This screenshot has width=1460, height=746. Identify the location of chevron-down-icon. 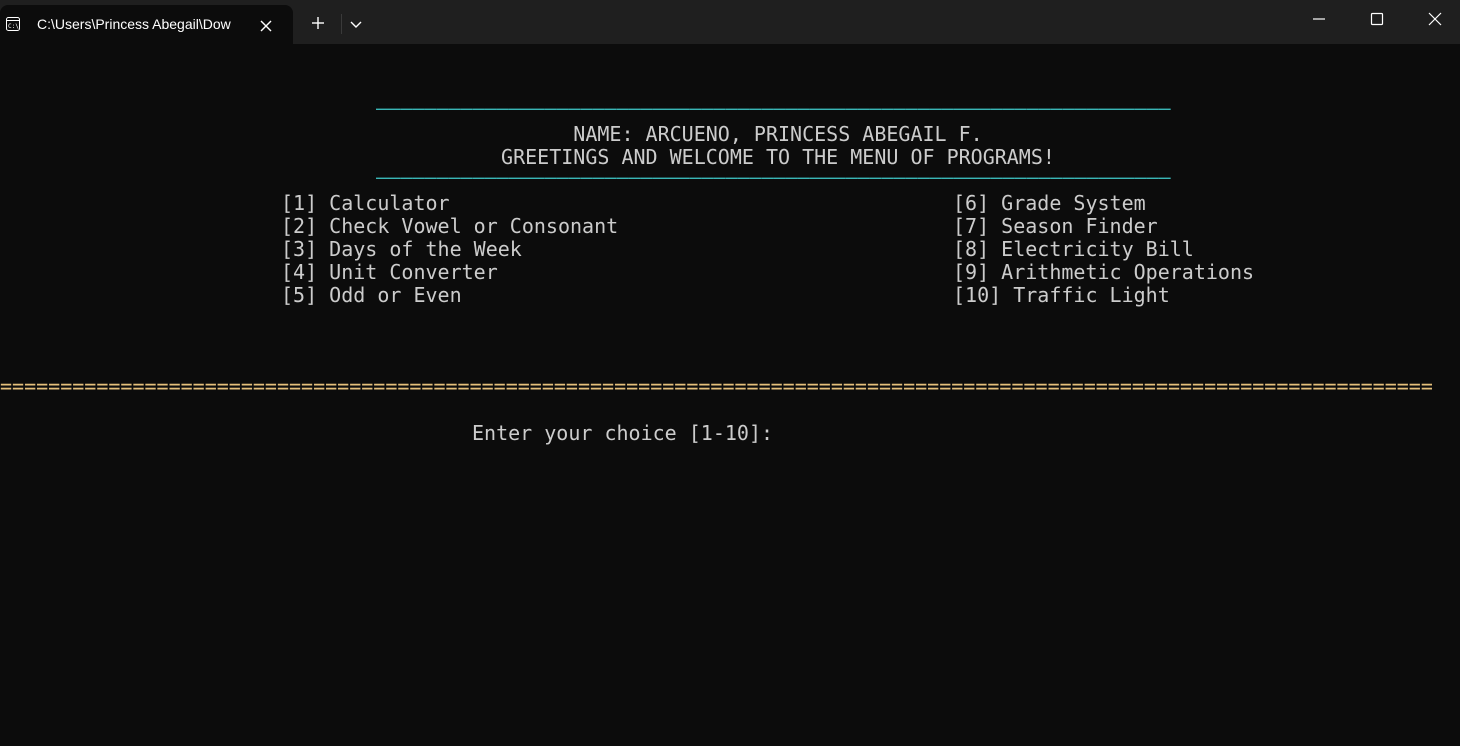
(356, 24).